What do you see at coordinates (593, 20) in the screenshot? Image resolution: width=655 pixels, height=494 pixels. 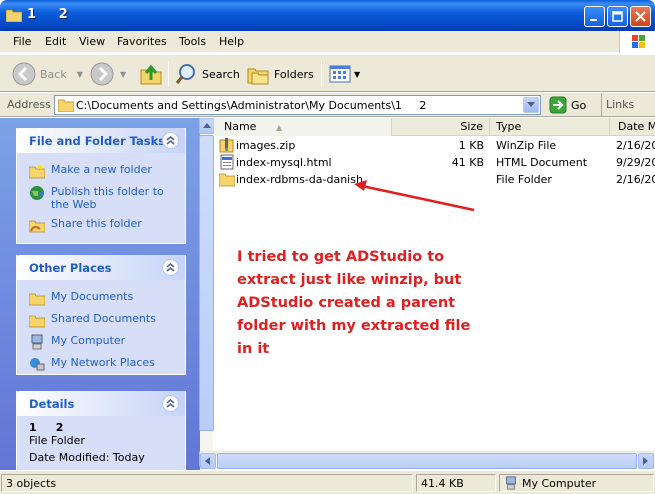 I see `minimize-icon` at bounding box center [593, 20].